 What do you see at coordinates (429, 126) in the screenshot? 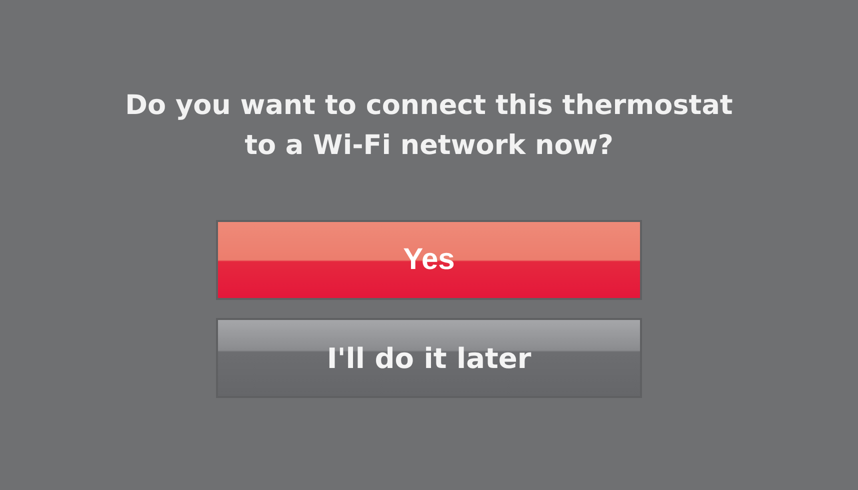
I see `prompt-text: Do you want to connect this thermostat to a Wi-Fi network now?` at bounding box center [429, 126].